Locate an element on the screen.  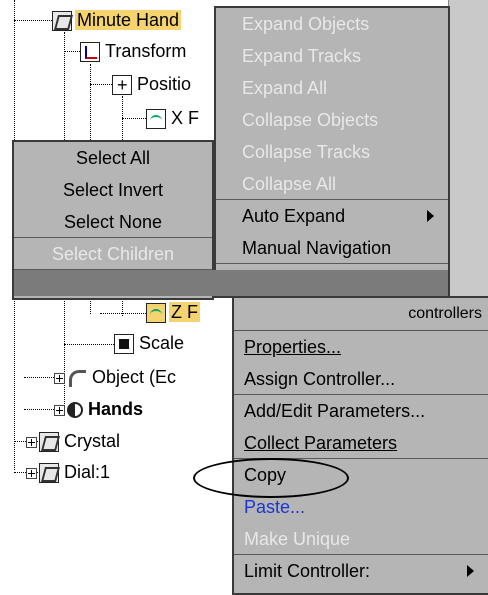
menu-item-limit-controller: Limit Controller: is located at coordinates (361, 571).